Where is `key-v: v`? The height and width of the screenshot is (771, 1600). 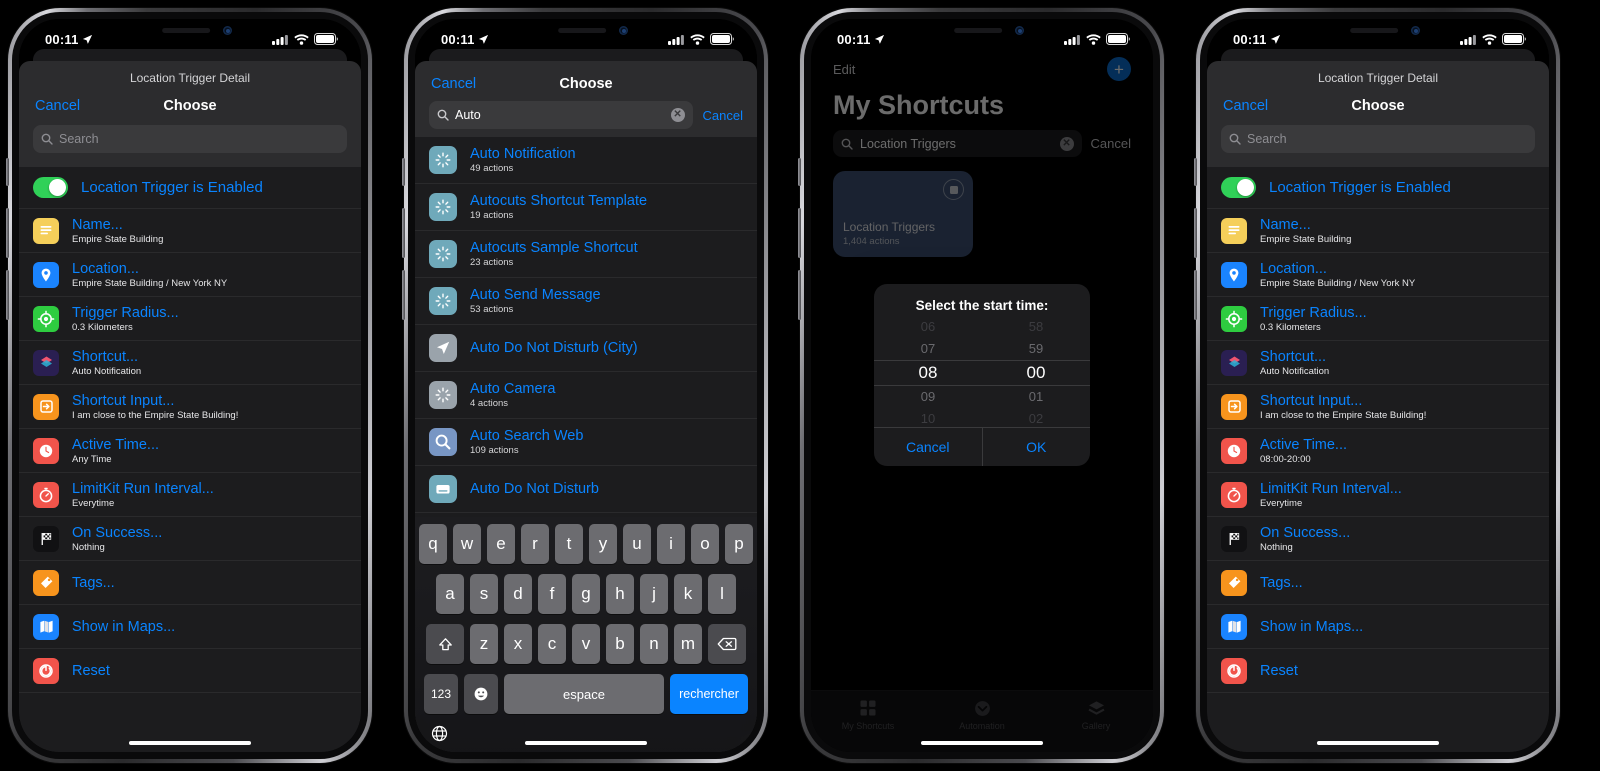
key-v: v is located at coordinates (586, 644).